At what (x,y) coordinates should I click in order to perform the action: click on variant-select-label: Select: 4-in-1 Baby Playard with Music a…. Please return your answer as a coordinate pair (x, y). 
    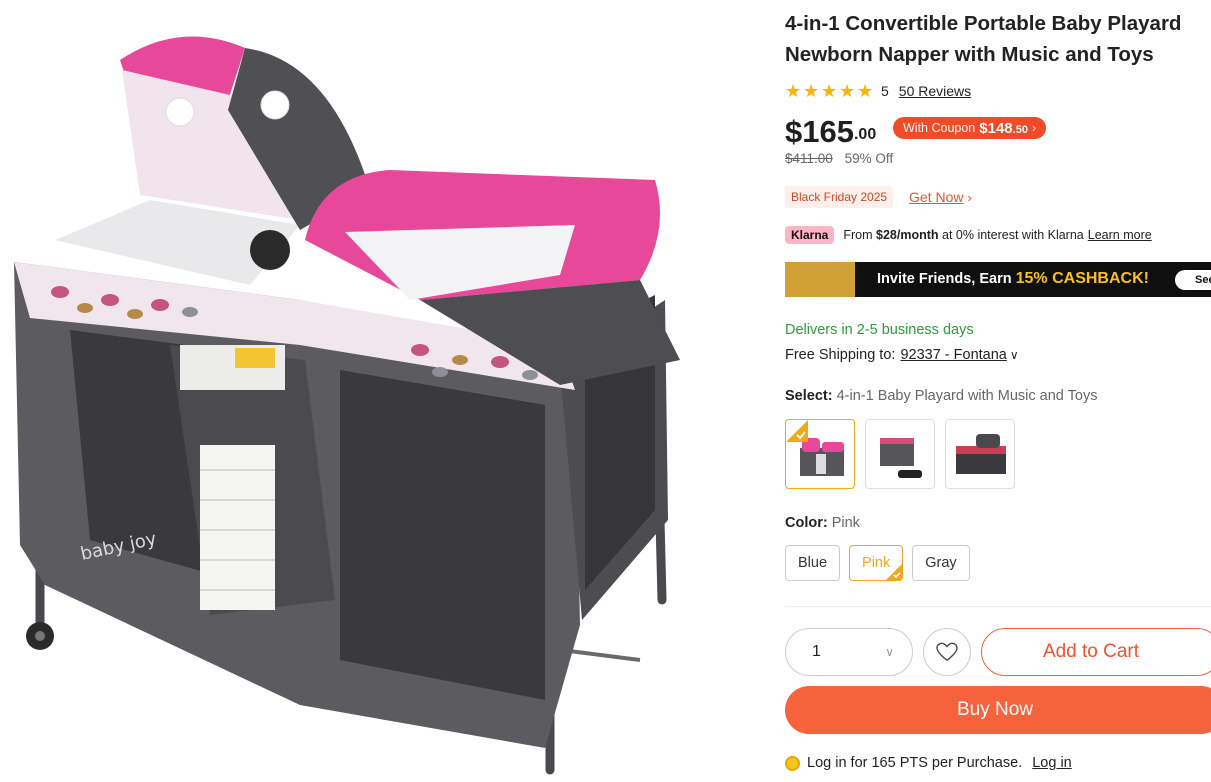
    Looking at the image, I should click on (941, 396).